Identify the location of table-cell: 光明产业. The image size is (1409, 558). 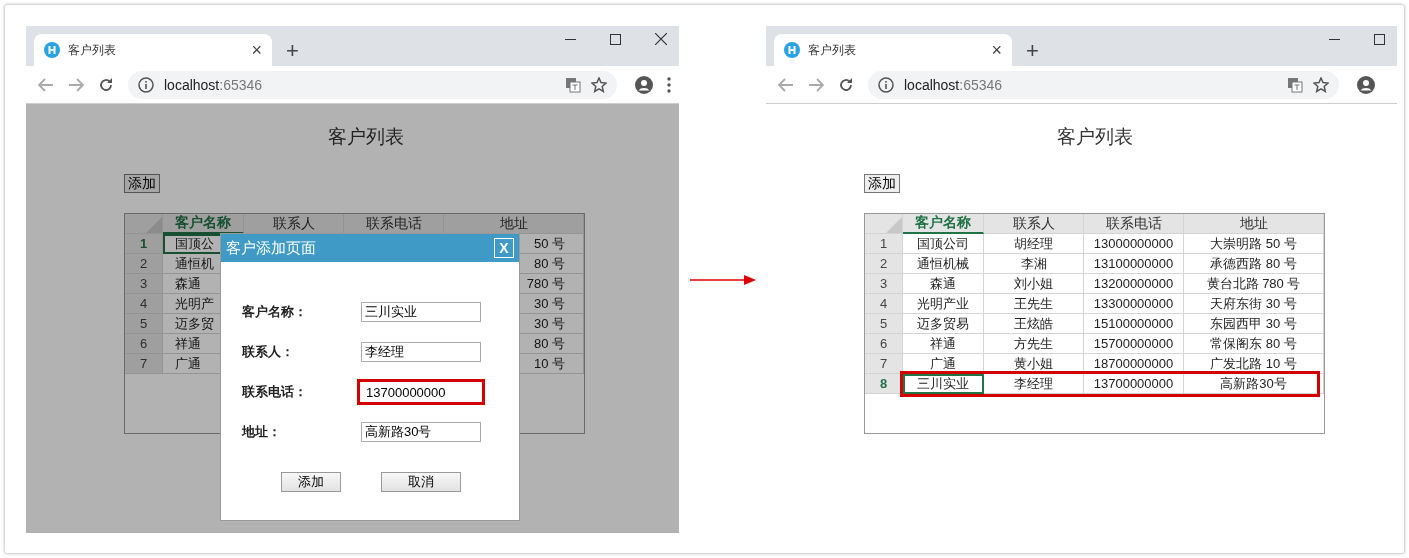
(943, 304).